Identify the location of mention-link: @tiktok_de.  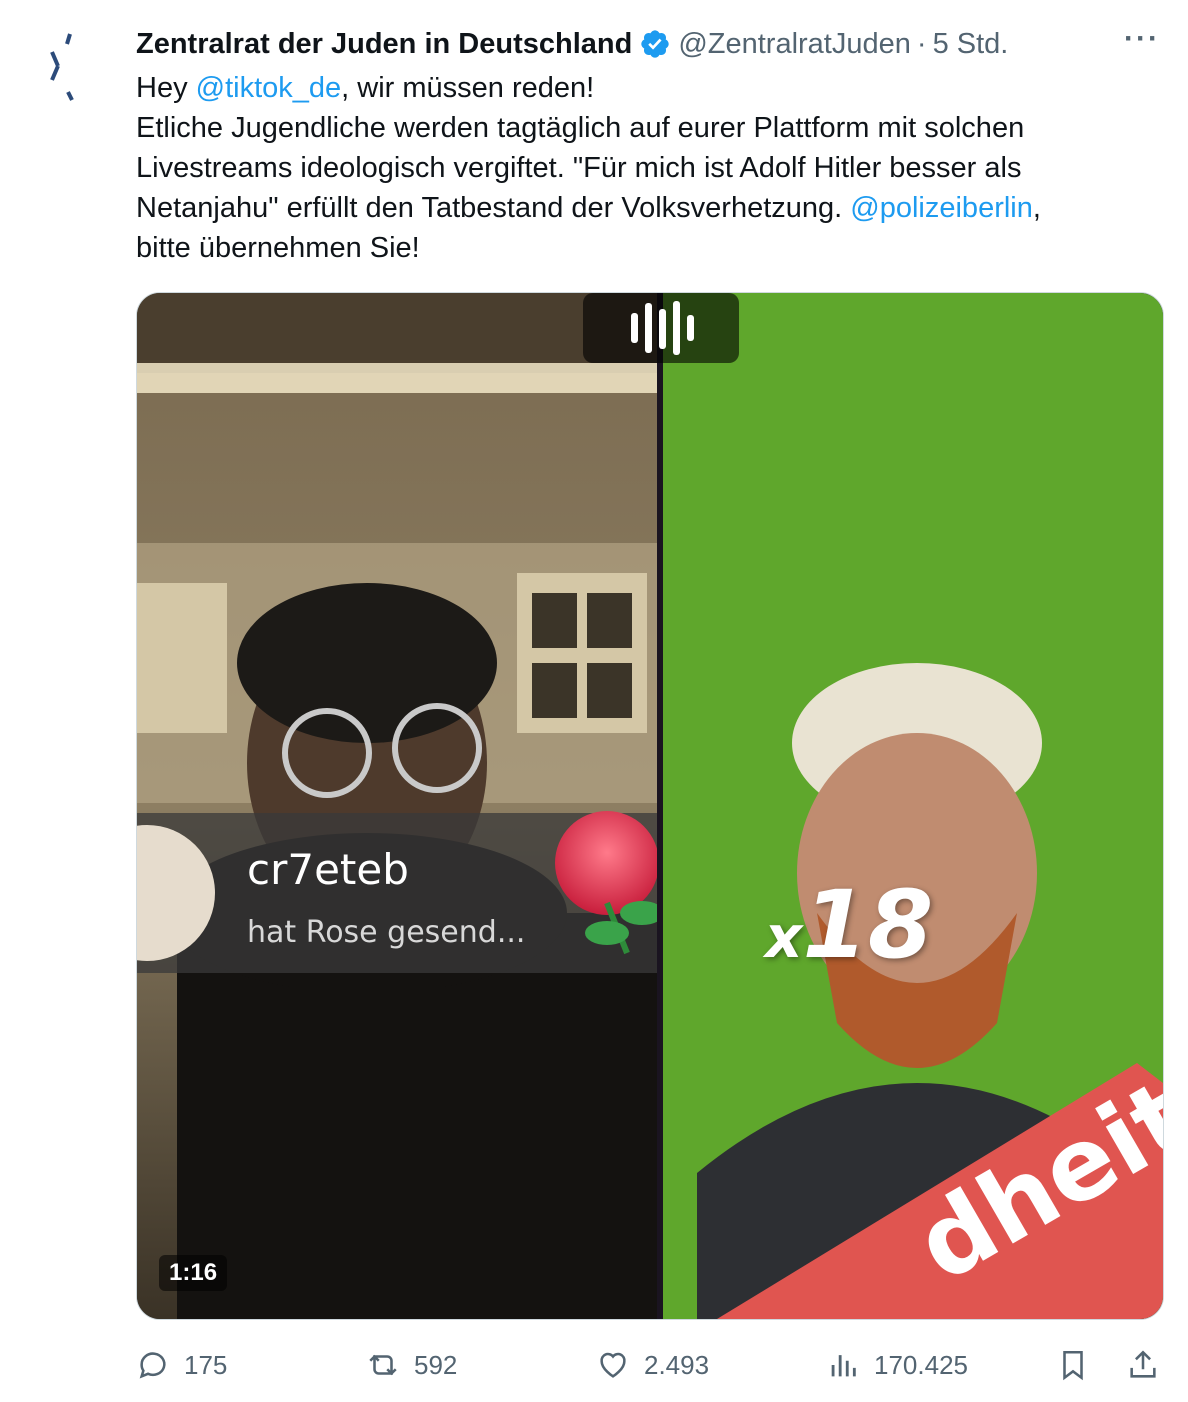
(269, 88).